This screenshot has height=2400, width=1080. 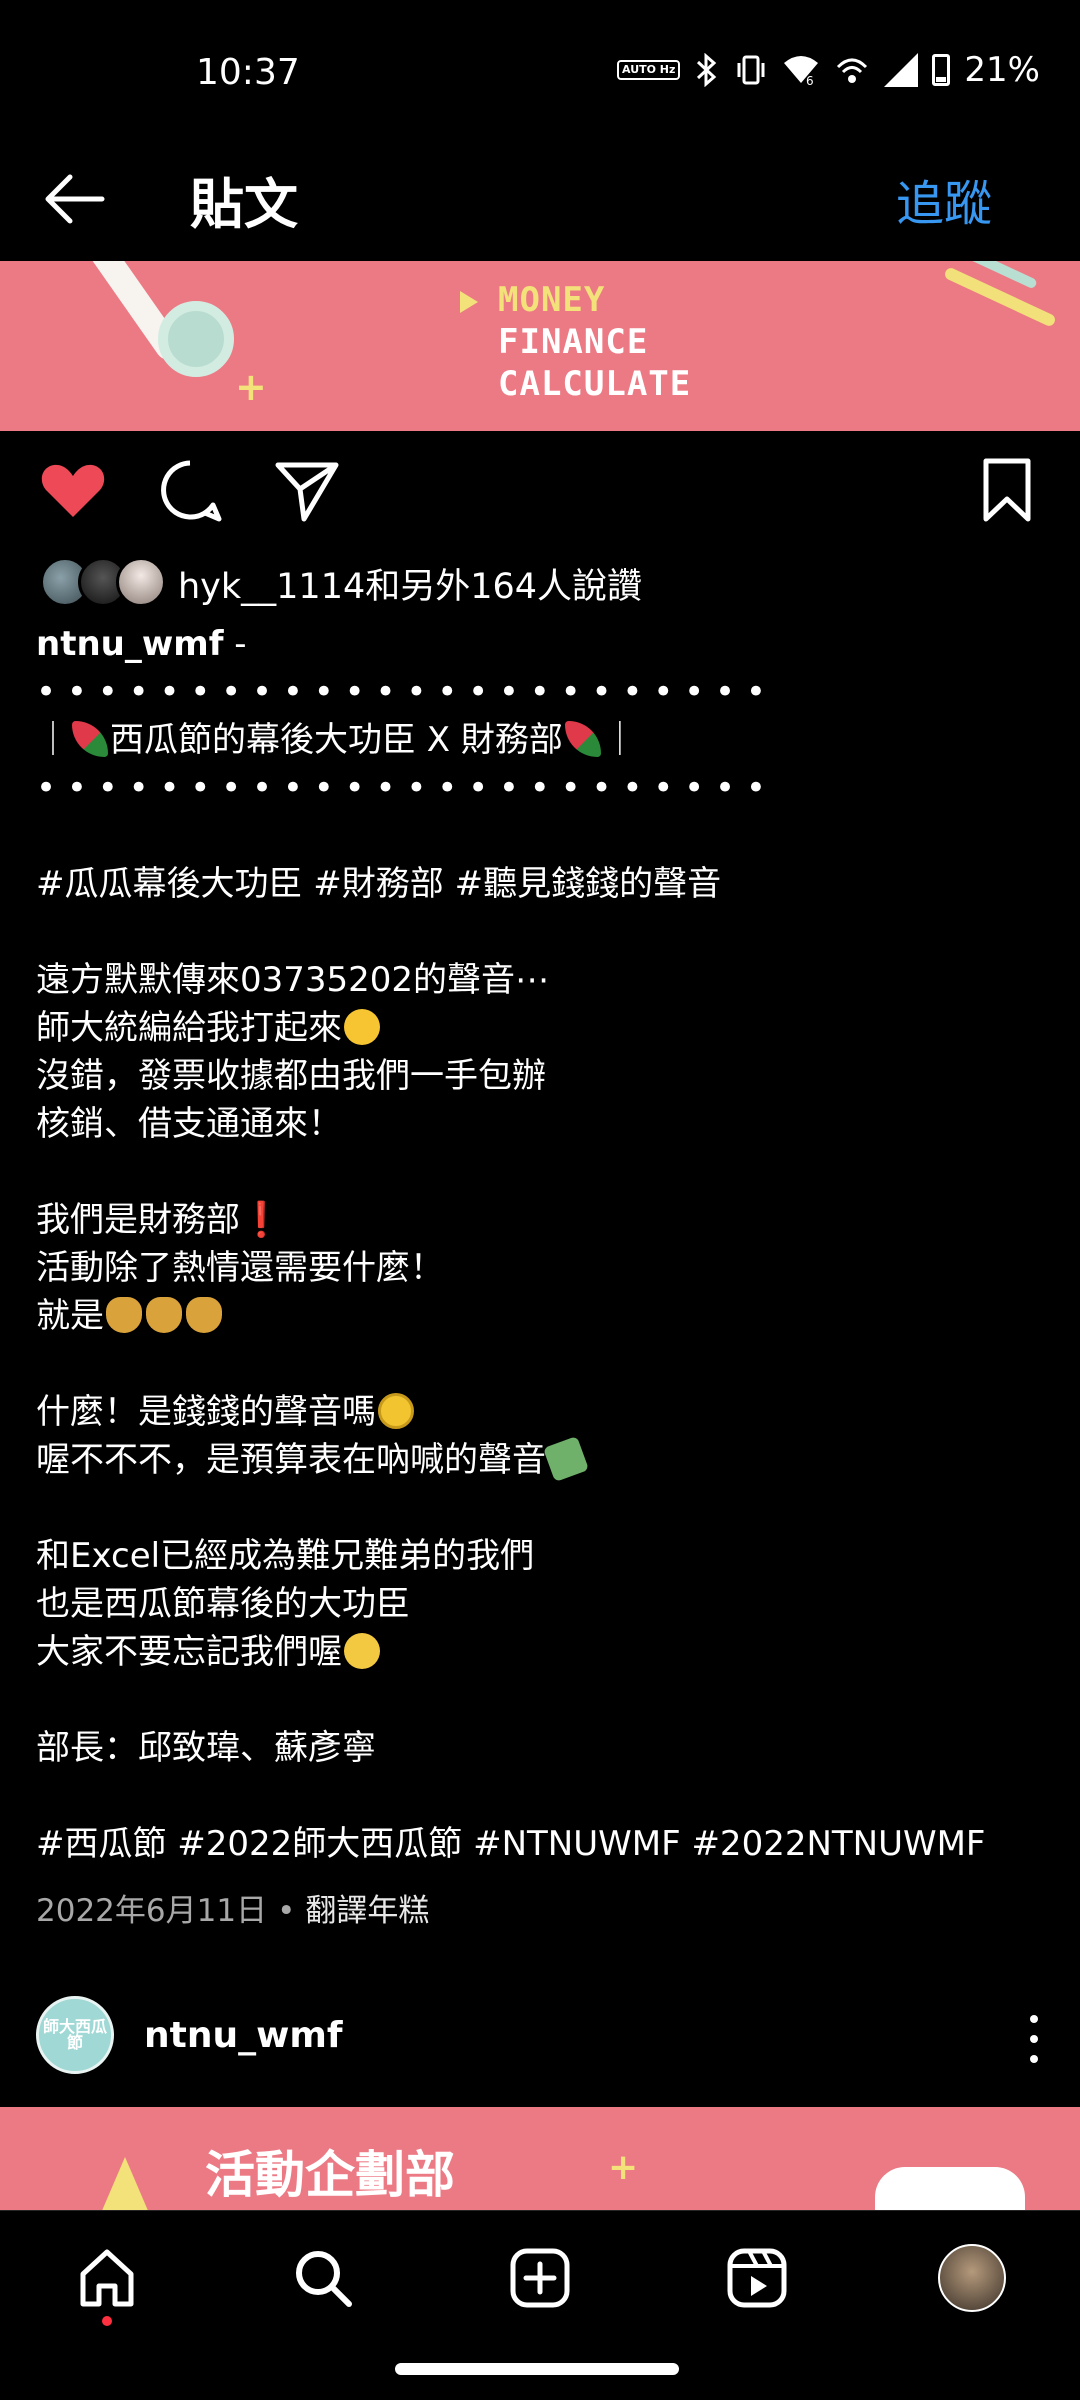 I want to click on post-actions, so click(x=540, y=495).